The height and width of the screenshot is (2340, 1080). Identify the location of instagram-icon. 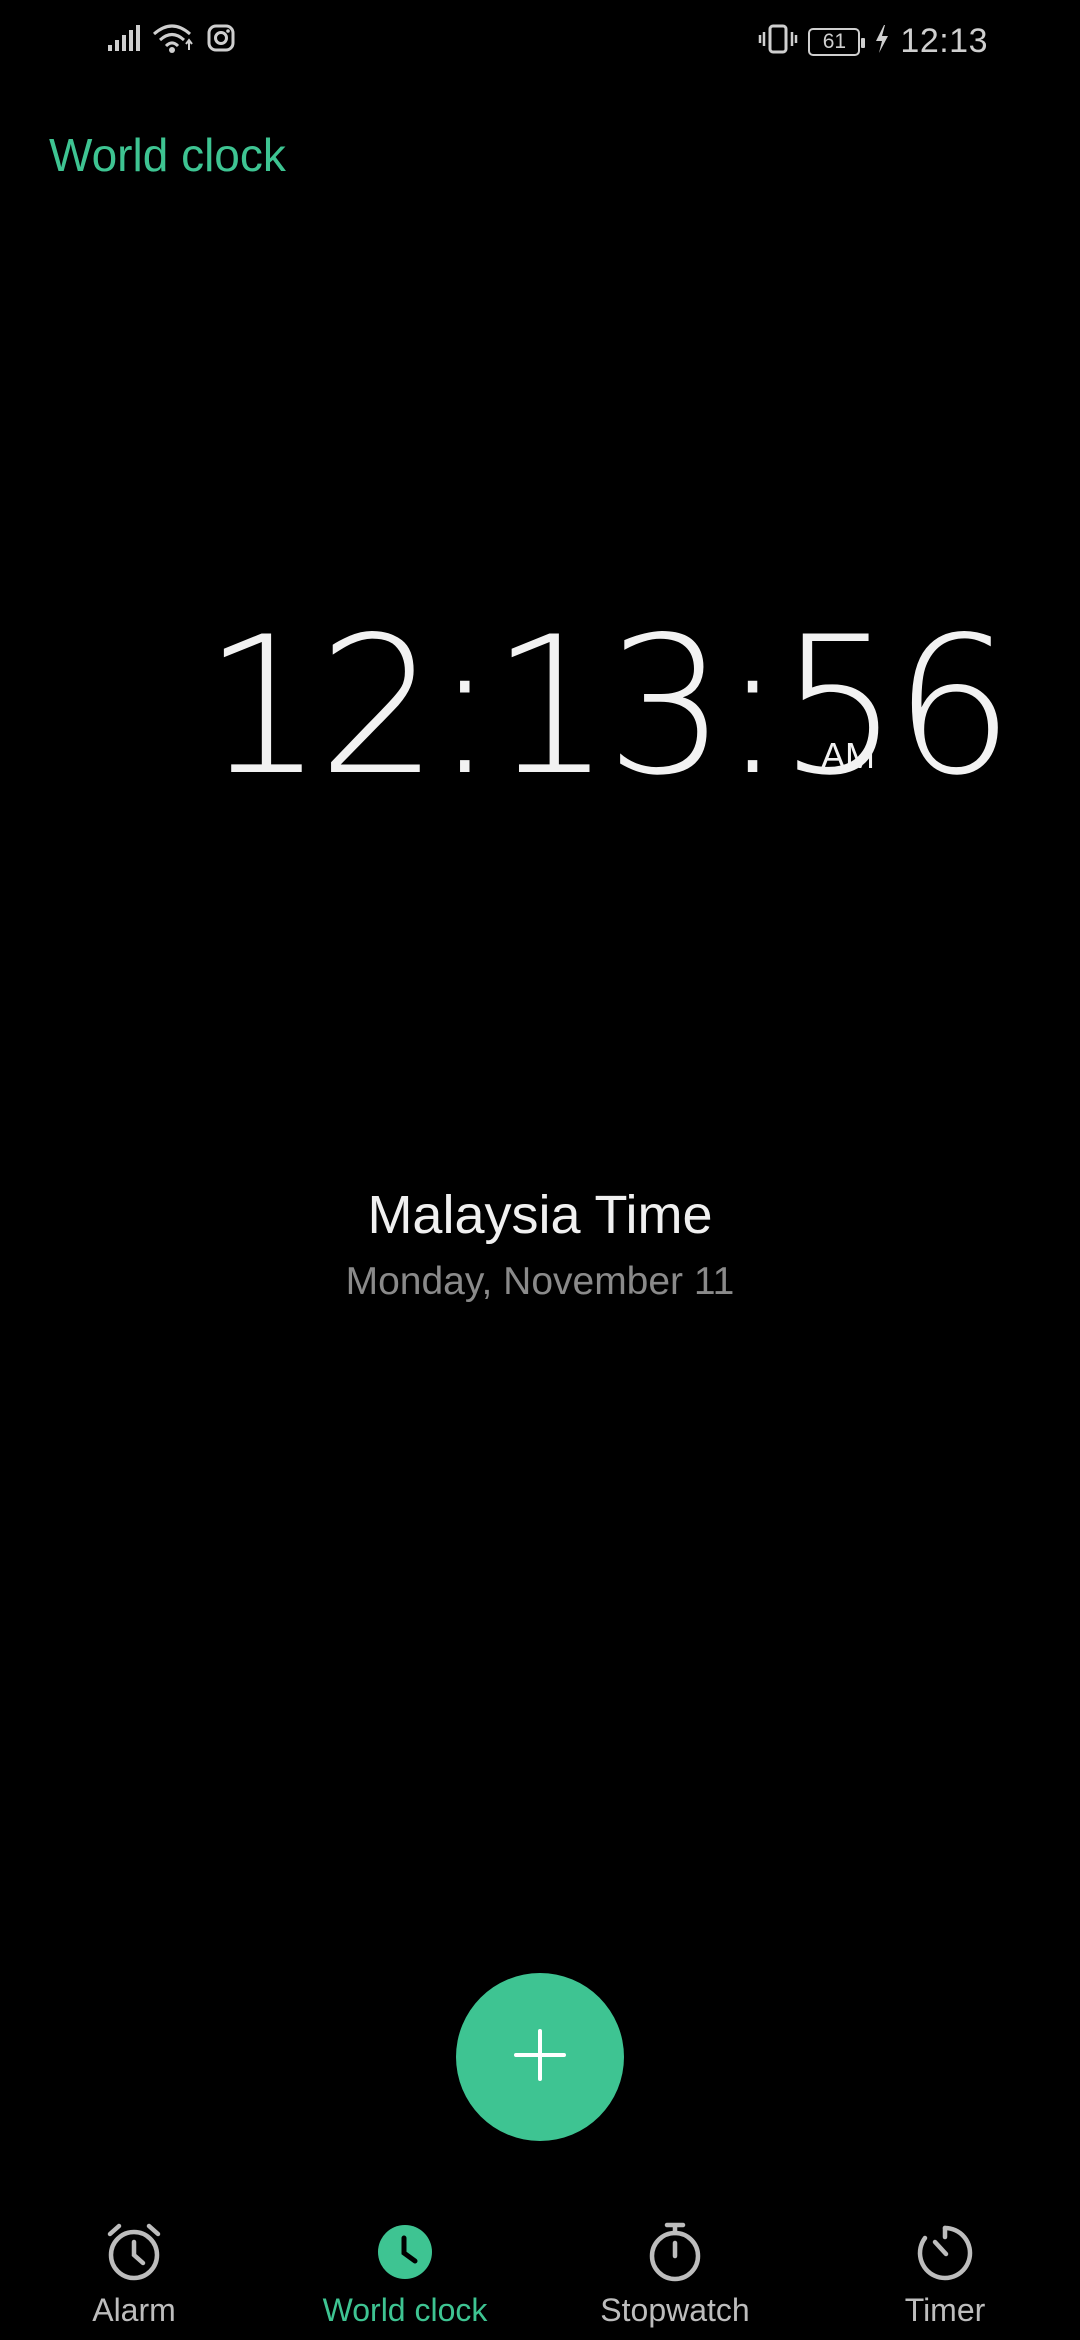
(221, 40).